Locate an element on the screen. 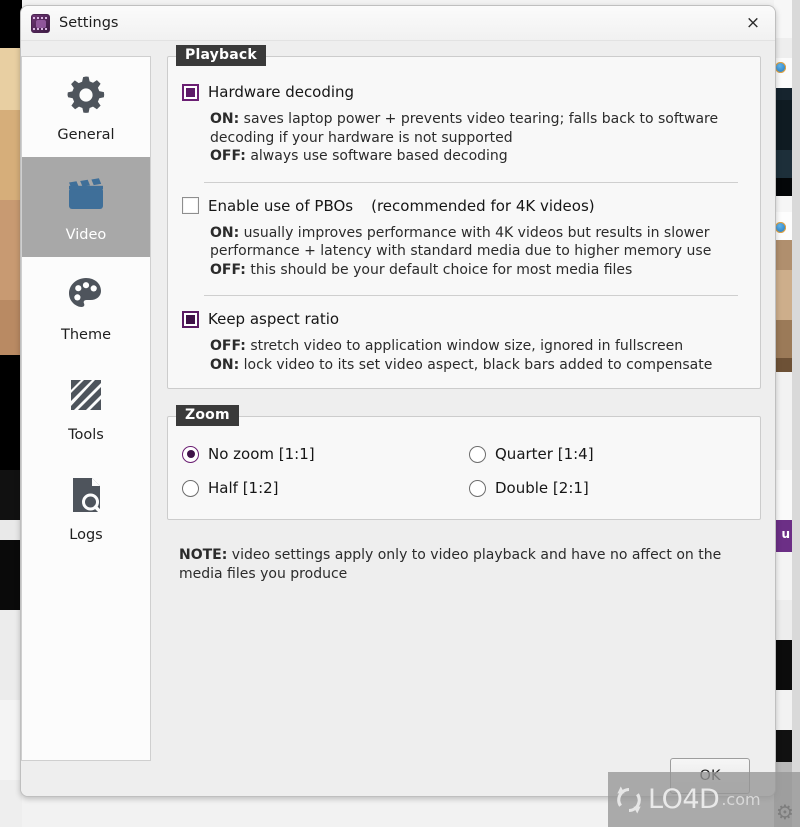 Image resolution: width=800 pixels, height=827 pixels. double-radio is located at coordinates (477, 488).